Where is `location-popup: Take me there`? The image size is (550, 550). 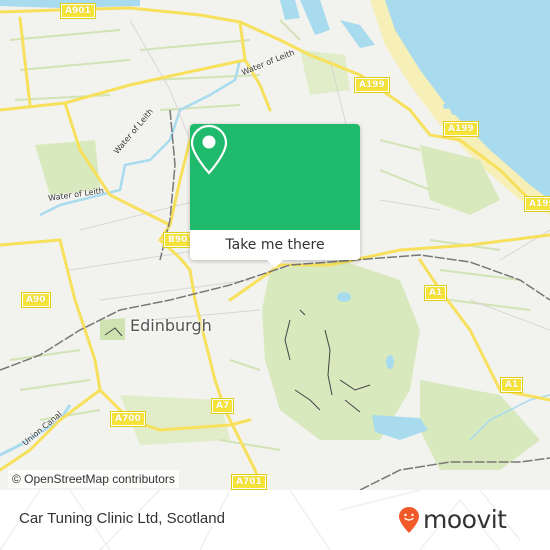
location-popup: Take me there is located at coordinates (275, 196).